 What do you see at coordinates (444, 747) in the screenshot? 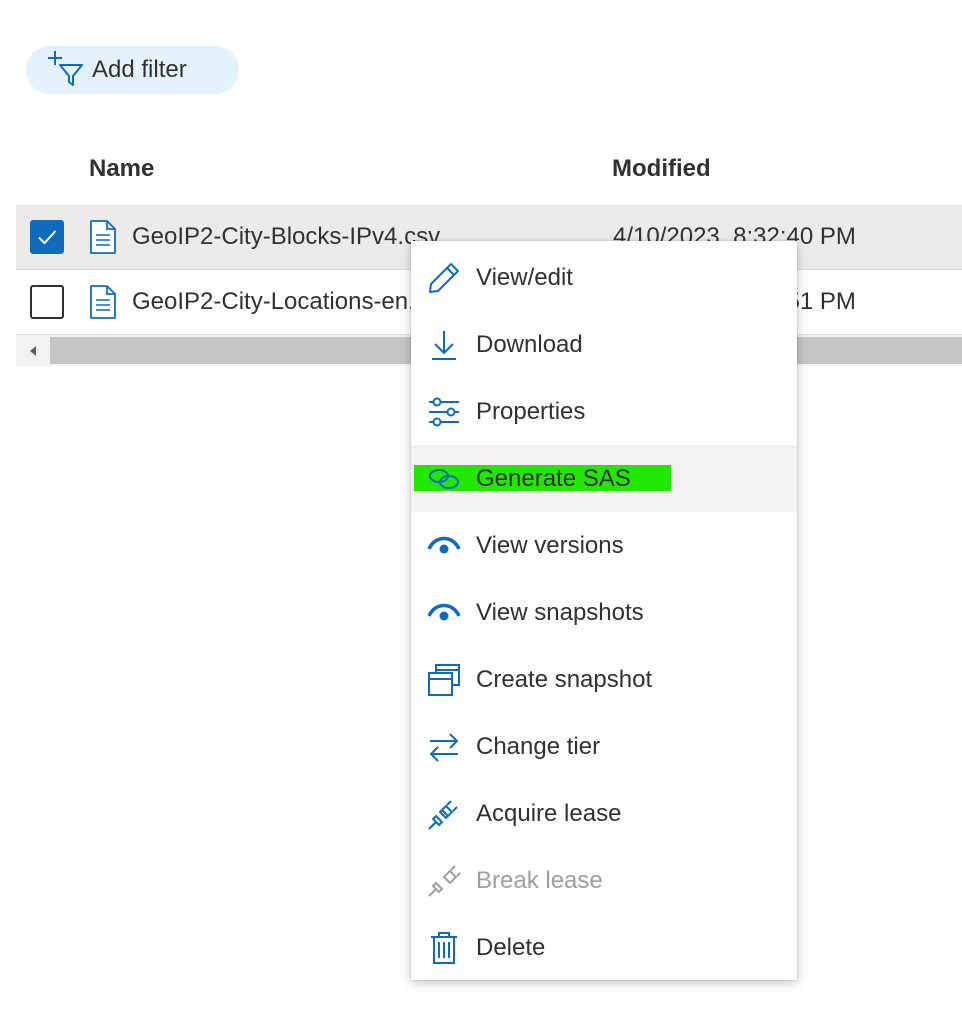
I see `swap-arrows-icon` at bounding box center [444, 747].